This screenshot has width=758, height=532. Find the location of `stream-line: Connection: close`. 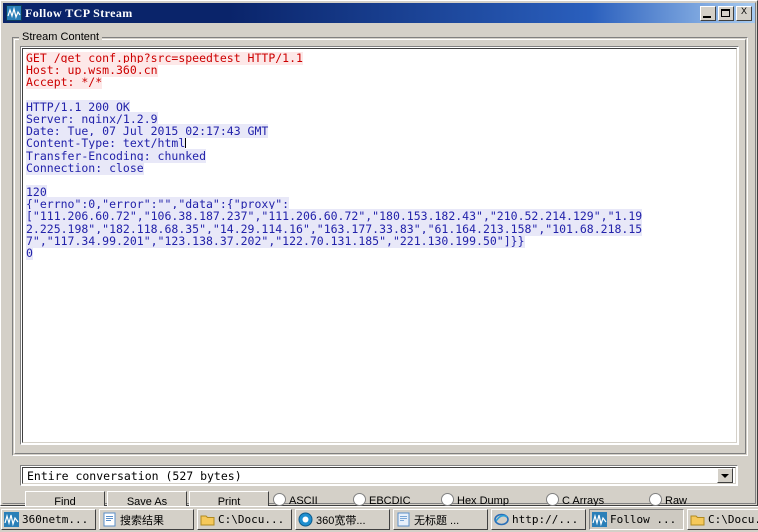

stream-line: Connection: close is located at coordinates (380, 167).